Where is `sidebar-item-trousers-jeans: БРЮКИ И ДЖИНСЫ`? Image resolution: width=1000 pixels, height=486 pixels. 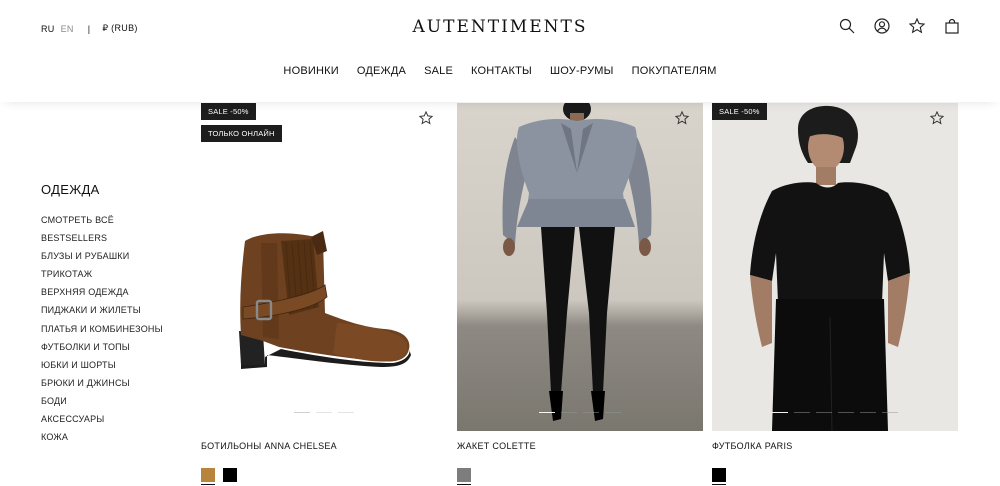 sidebar-item-trousers-jeans: БРЮКИ И ДЖИНСЫ is located at coordinates (102, 386).